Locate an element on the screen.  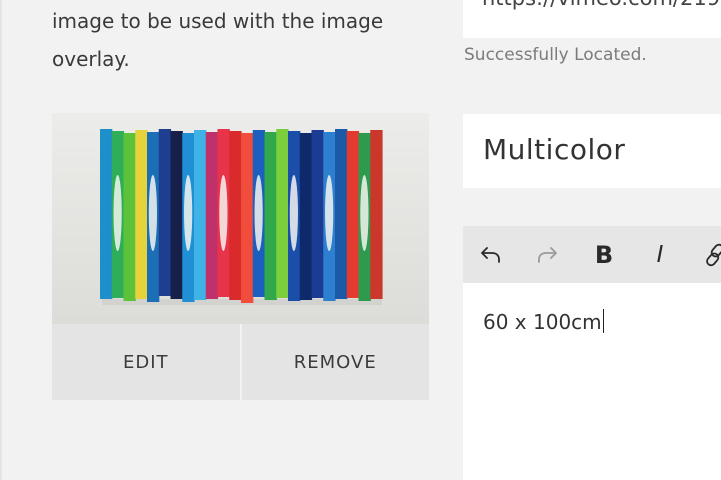
link-icon is located at coordinates (713, 254).